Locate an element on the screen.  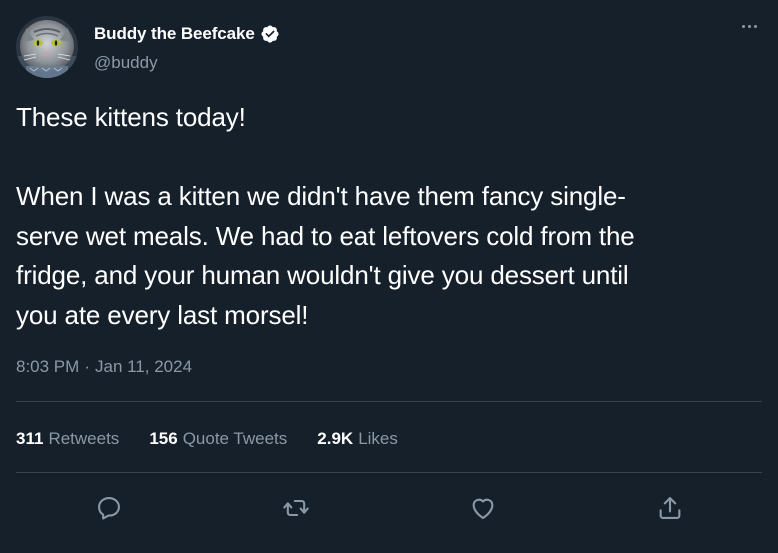
tweet-date: Jan 11, 2024 is located at coordinates (143, 366).